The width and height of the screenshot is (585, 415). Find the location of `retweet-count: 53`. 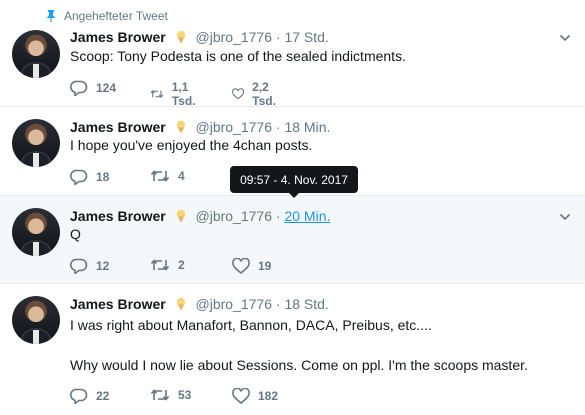

retweet-count: 53 is located at coordinates (185, 395).